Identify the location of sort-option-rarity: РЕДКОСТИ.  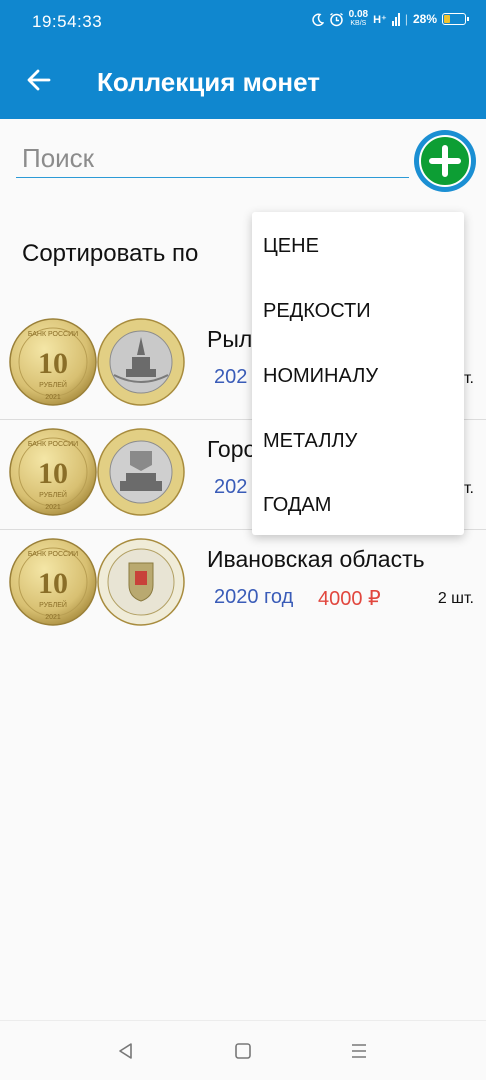
(317, 311).